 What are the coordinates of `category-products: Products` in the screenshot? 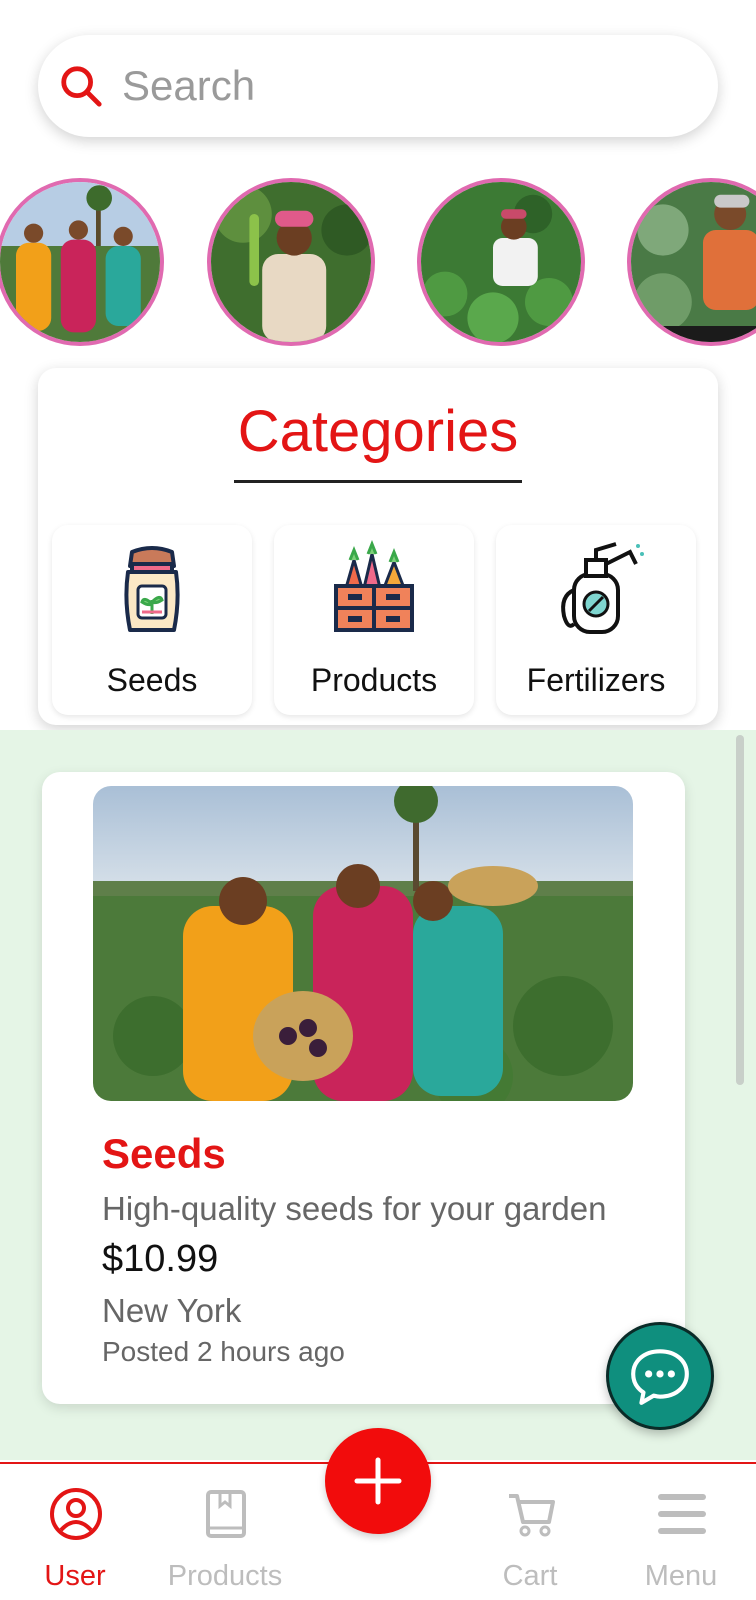 It's located at (374, 620).